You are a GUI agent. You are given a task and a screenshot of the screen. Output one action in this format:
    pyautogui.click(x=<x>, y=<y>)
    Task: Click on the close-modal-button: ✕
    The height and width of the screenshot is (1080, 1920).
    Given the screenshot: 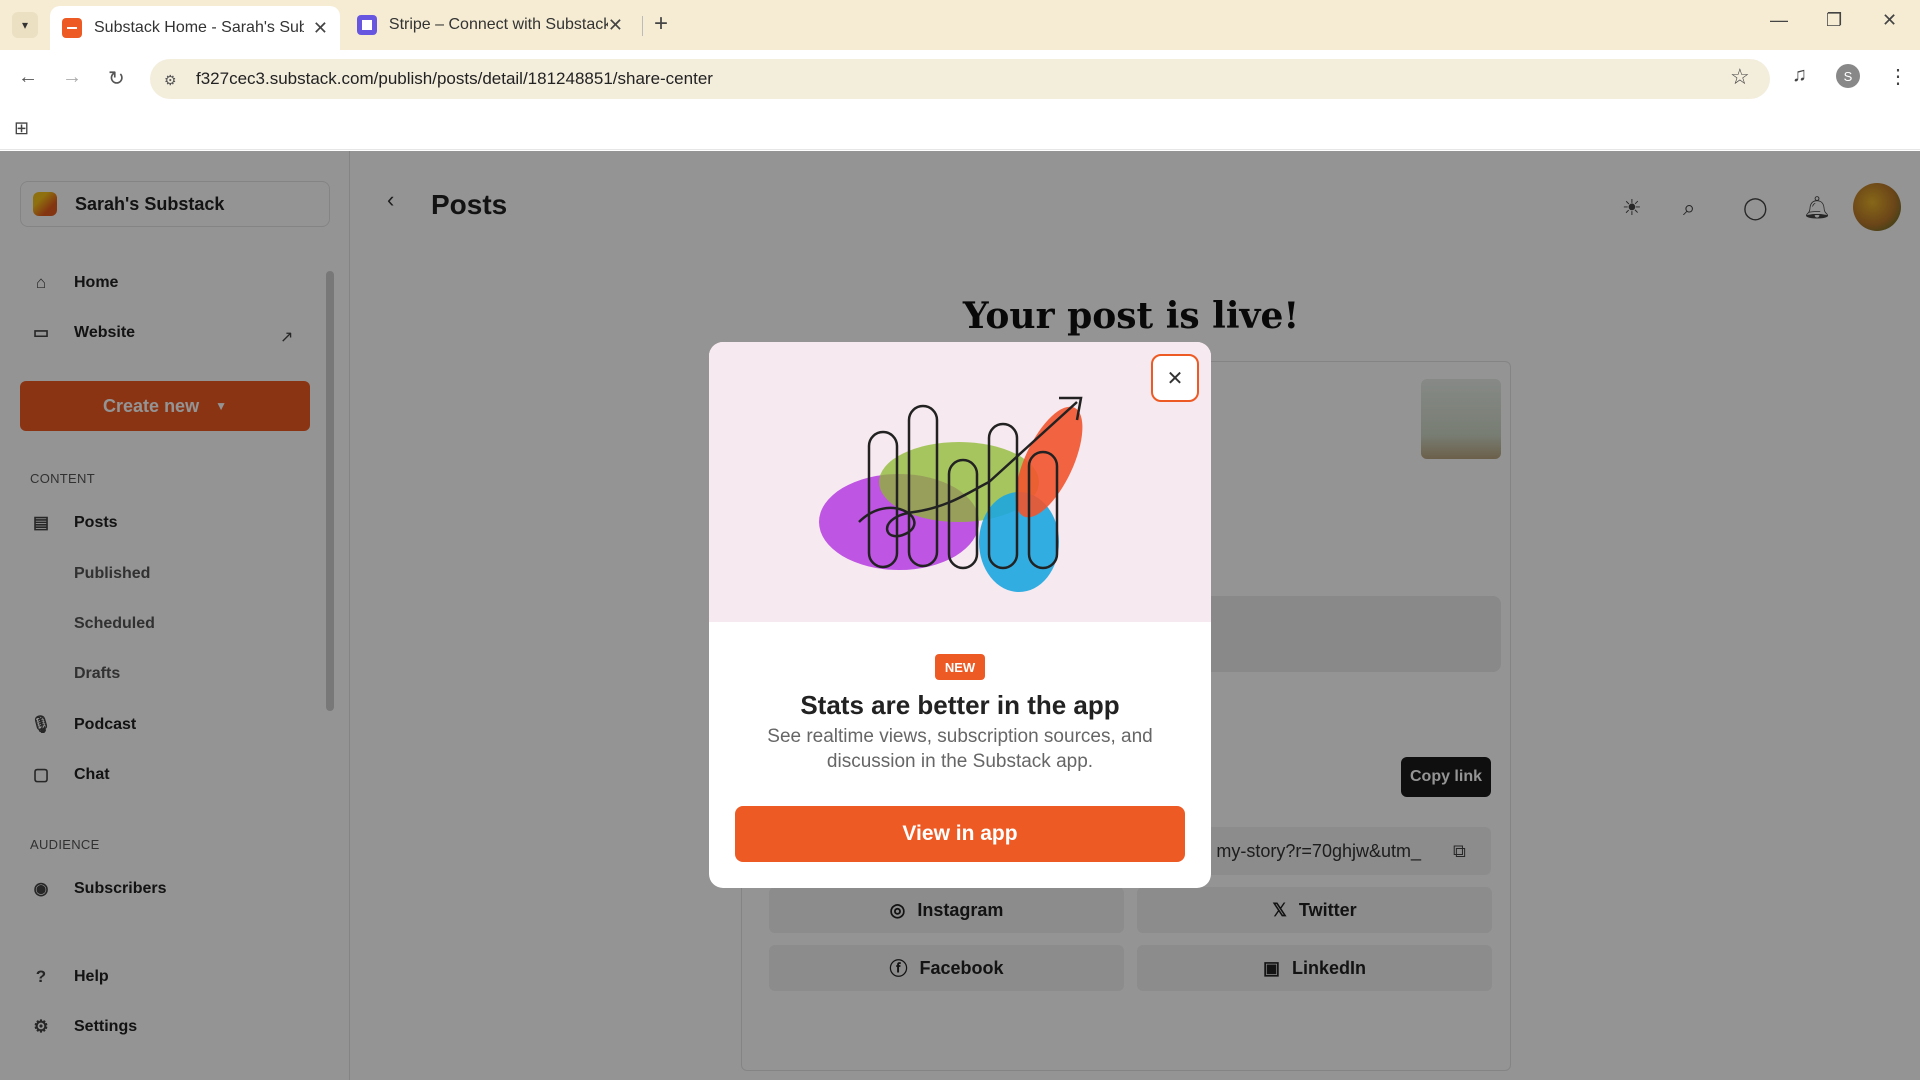 What is the action you would take?
    pyautogui.click(x=1175, y=378)
    